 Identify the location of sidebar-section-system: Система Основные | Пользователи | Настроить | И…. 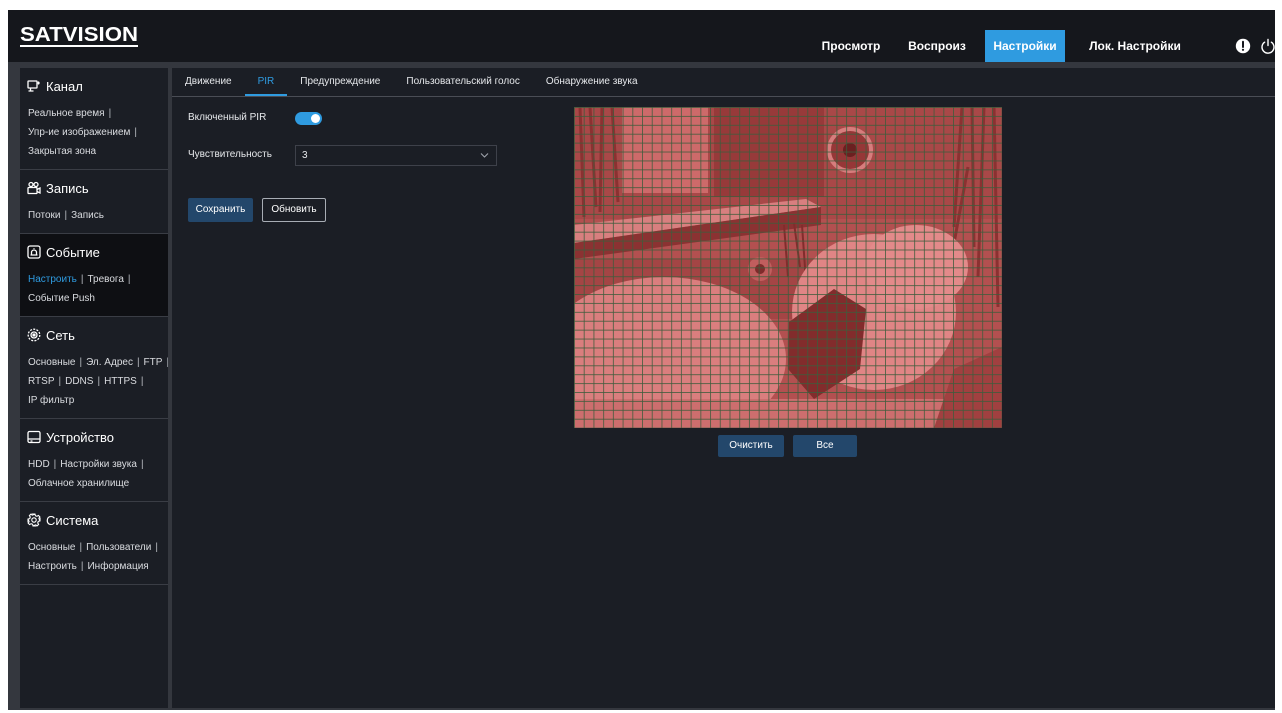
(94, 543).